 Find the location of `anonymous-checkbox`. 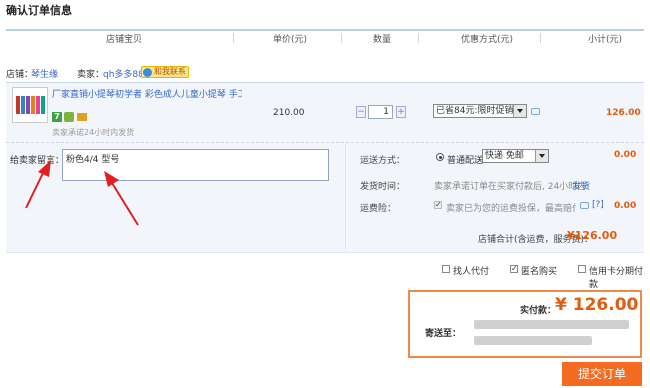

anonymous-checkbox is located at coordinates (514, 268).